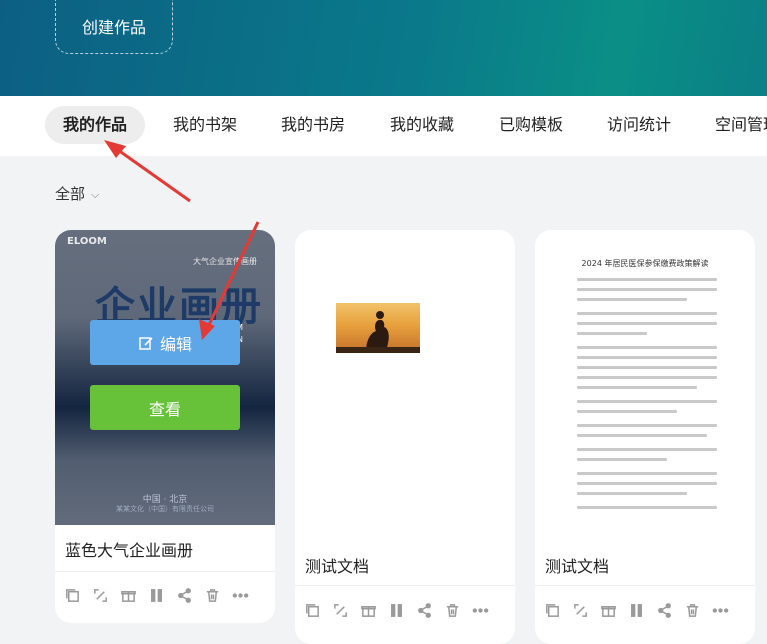 The height and width of the screenshot is (644, 767). What do you see at coordinates (531, 125) in the screenshot?
I see `tab-purchased-templates: 已购模板` at bounding box center [531, 125].